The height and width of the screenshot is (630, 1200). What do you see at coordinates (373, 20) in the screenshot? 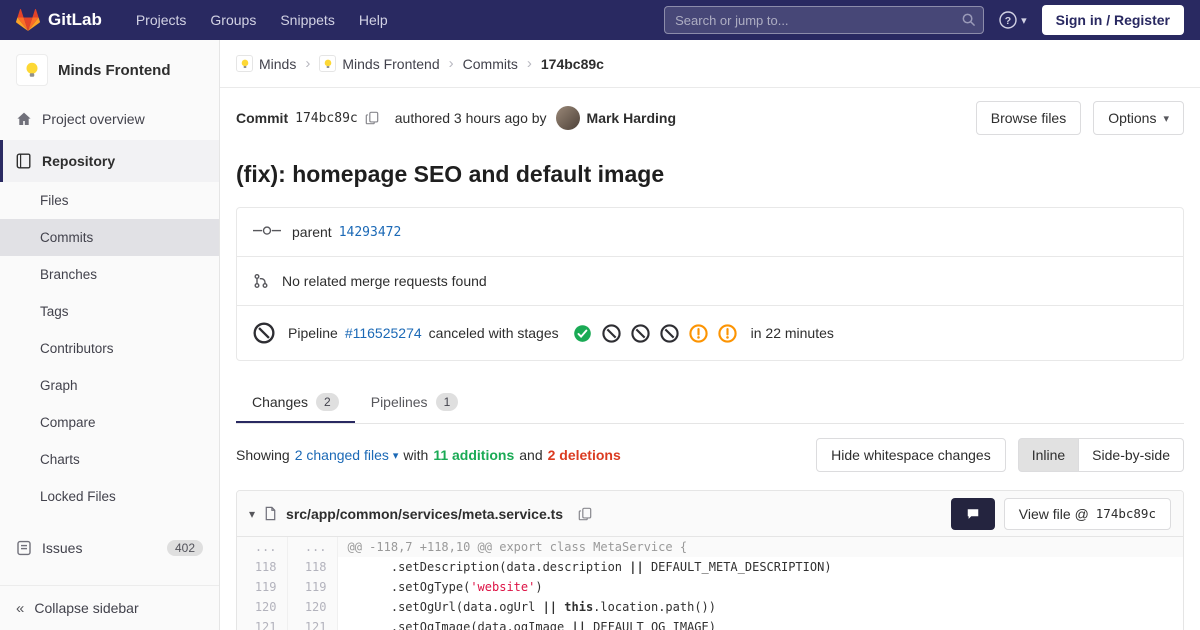
I see `nav-link-help: Help` at bounding box center [373, 20].